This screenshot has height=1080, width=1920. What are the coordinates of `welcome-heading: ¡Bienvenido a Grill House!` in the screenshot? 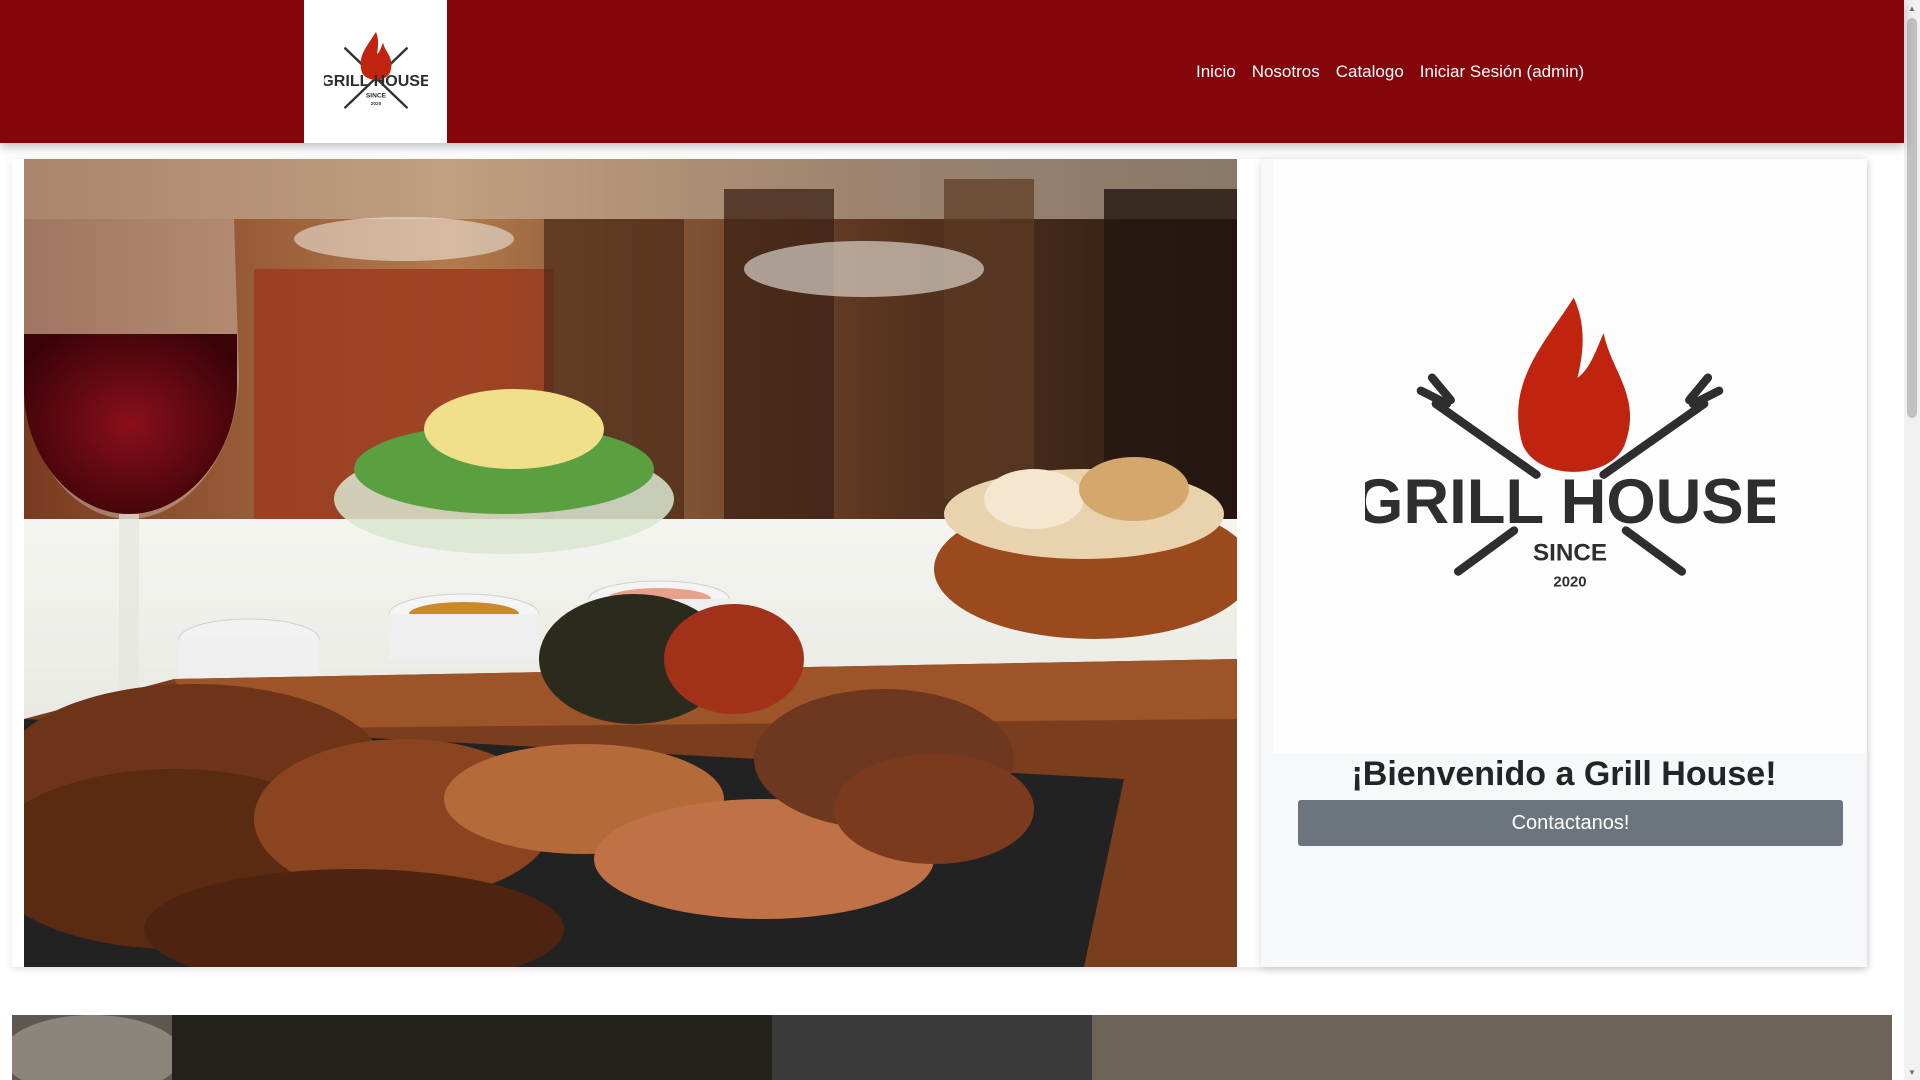 It's located at (1564, 774).